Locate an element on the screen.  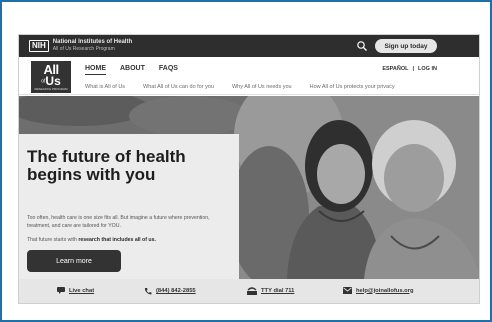
nav-utility: ESPAÑOL | LOG IN is located at coordinates (409, 69).